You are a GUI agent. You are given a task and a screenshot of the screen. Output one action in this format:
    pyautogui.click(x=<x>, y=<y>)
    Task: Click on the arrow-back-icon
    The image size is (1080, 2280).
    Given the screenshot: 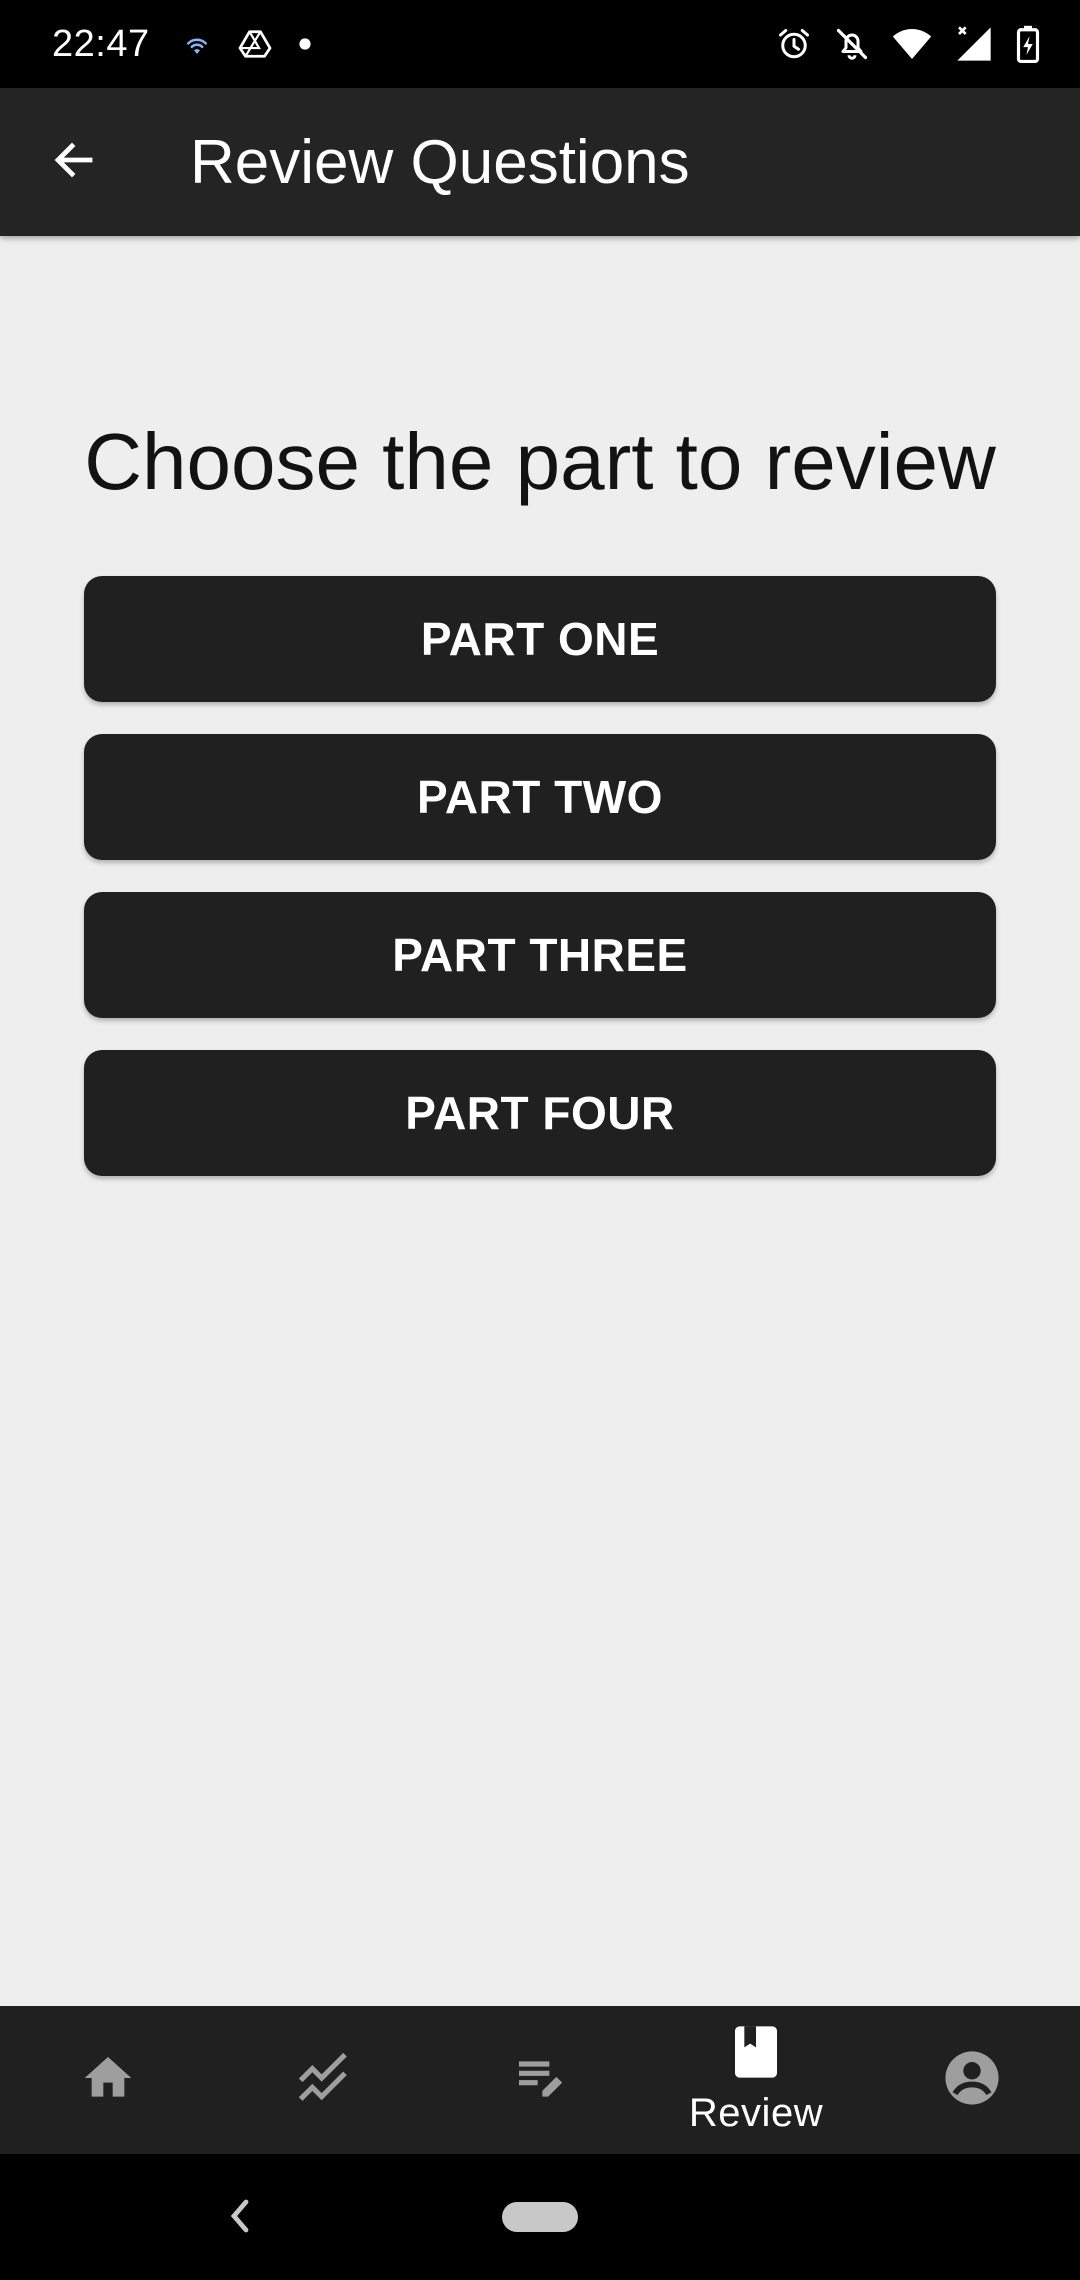 What is the action you would take?
    pyautogui.click(x=74, y=162)
    